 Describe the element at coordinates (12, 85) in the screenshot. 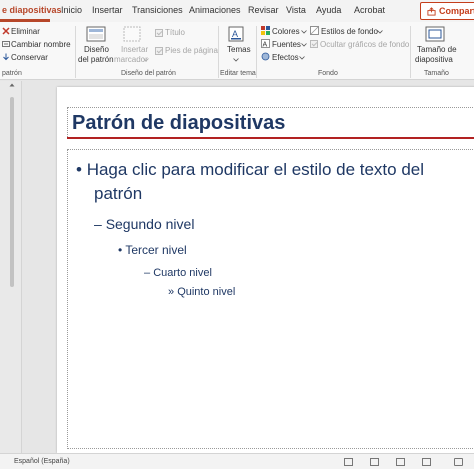

I see `scroll-up-icon` at that location.